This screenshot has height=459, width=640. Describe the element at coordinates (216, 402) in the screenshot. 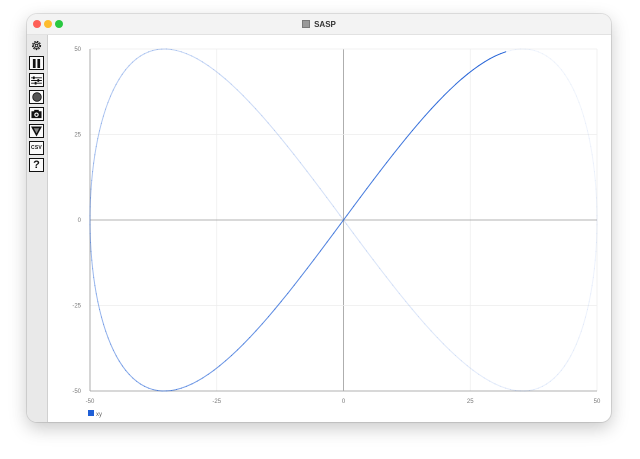

I see `x-tick-label: -25` at that location.